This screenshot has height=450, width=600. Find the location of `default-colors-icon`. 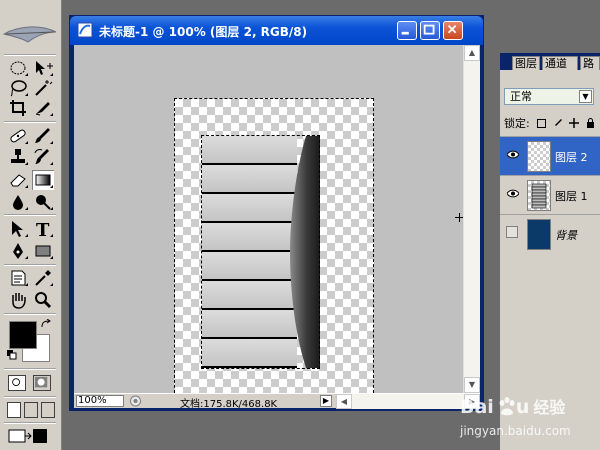

default-colors-icon is located at coordinates (12, 355).